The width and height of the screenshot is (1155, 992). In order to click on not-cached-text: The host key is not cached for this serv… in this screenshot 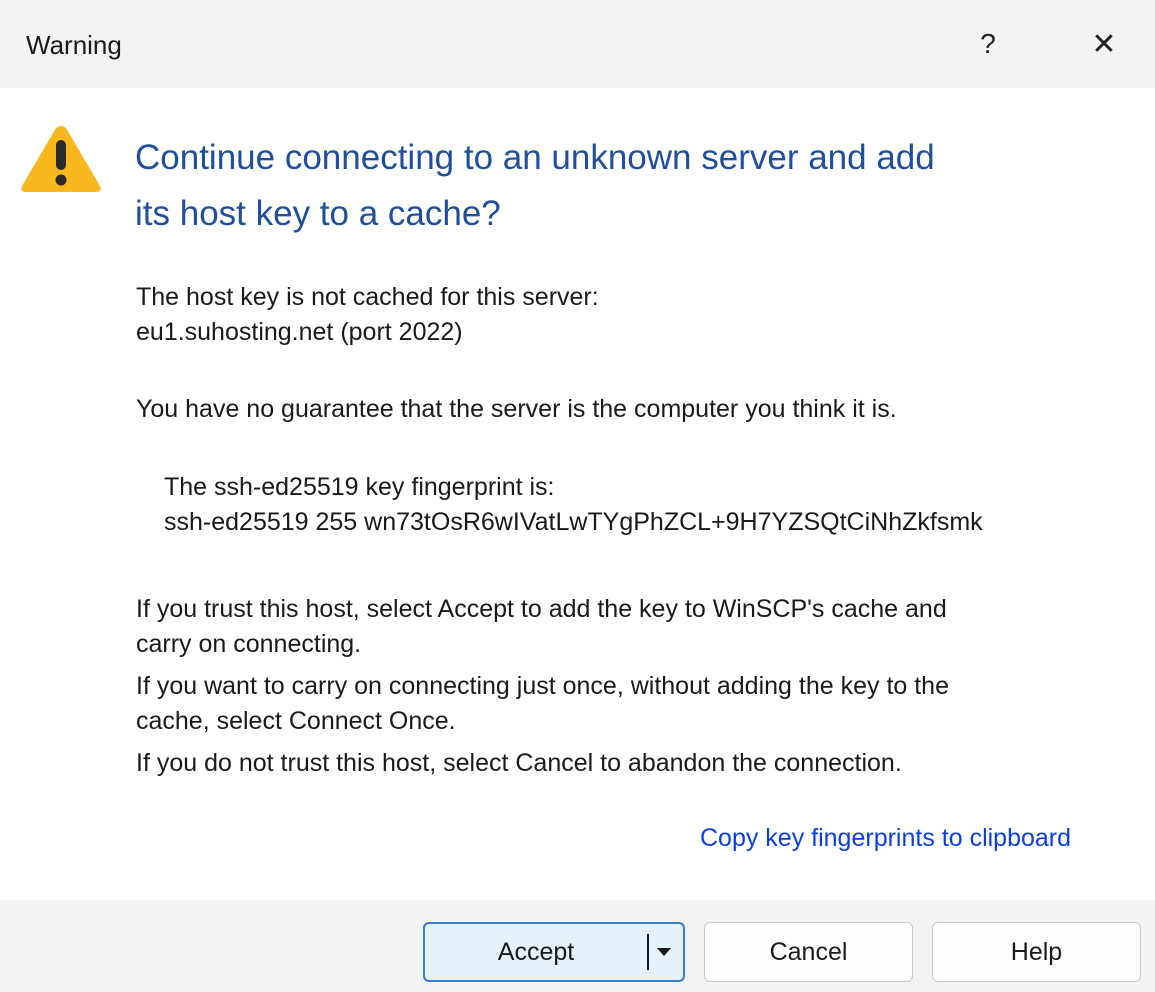, I will do `click(367, 297)`.